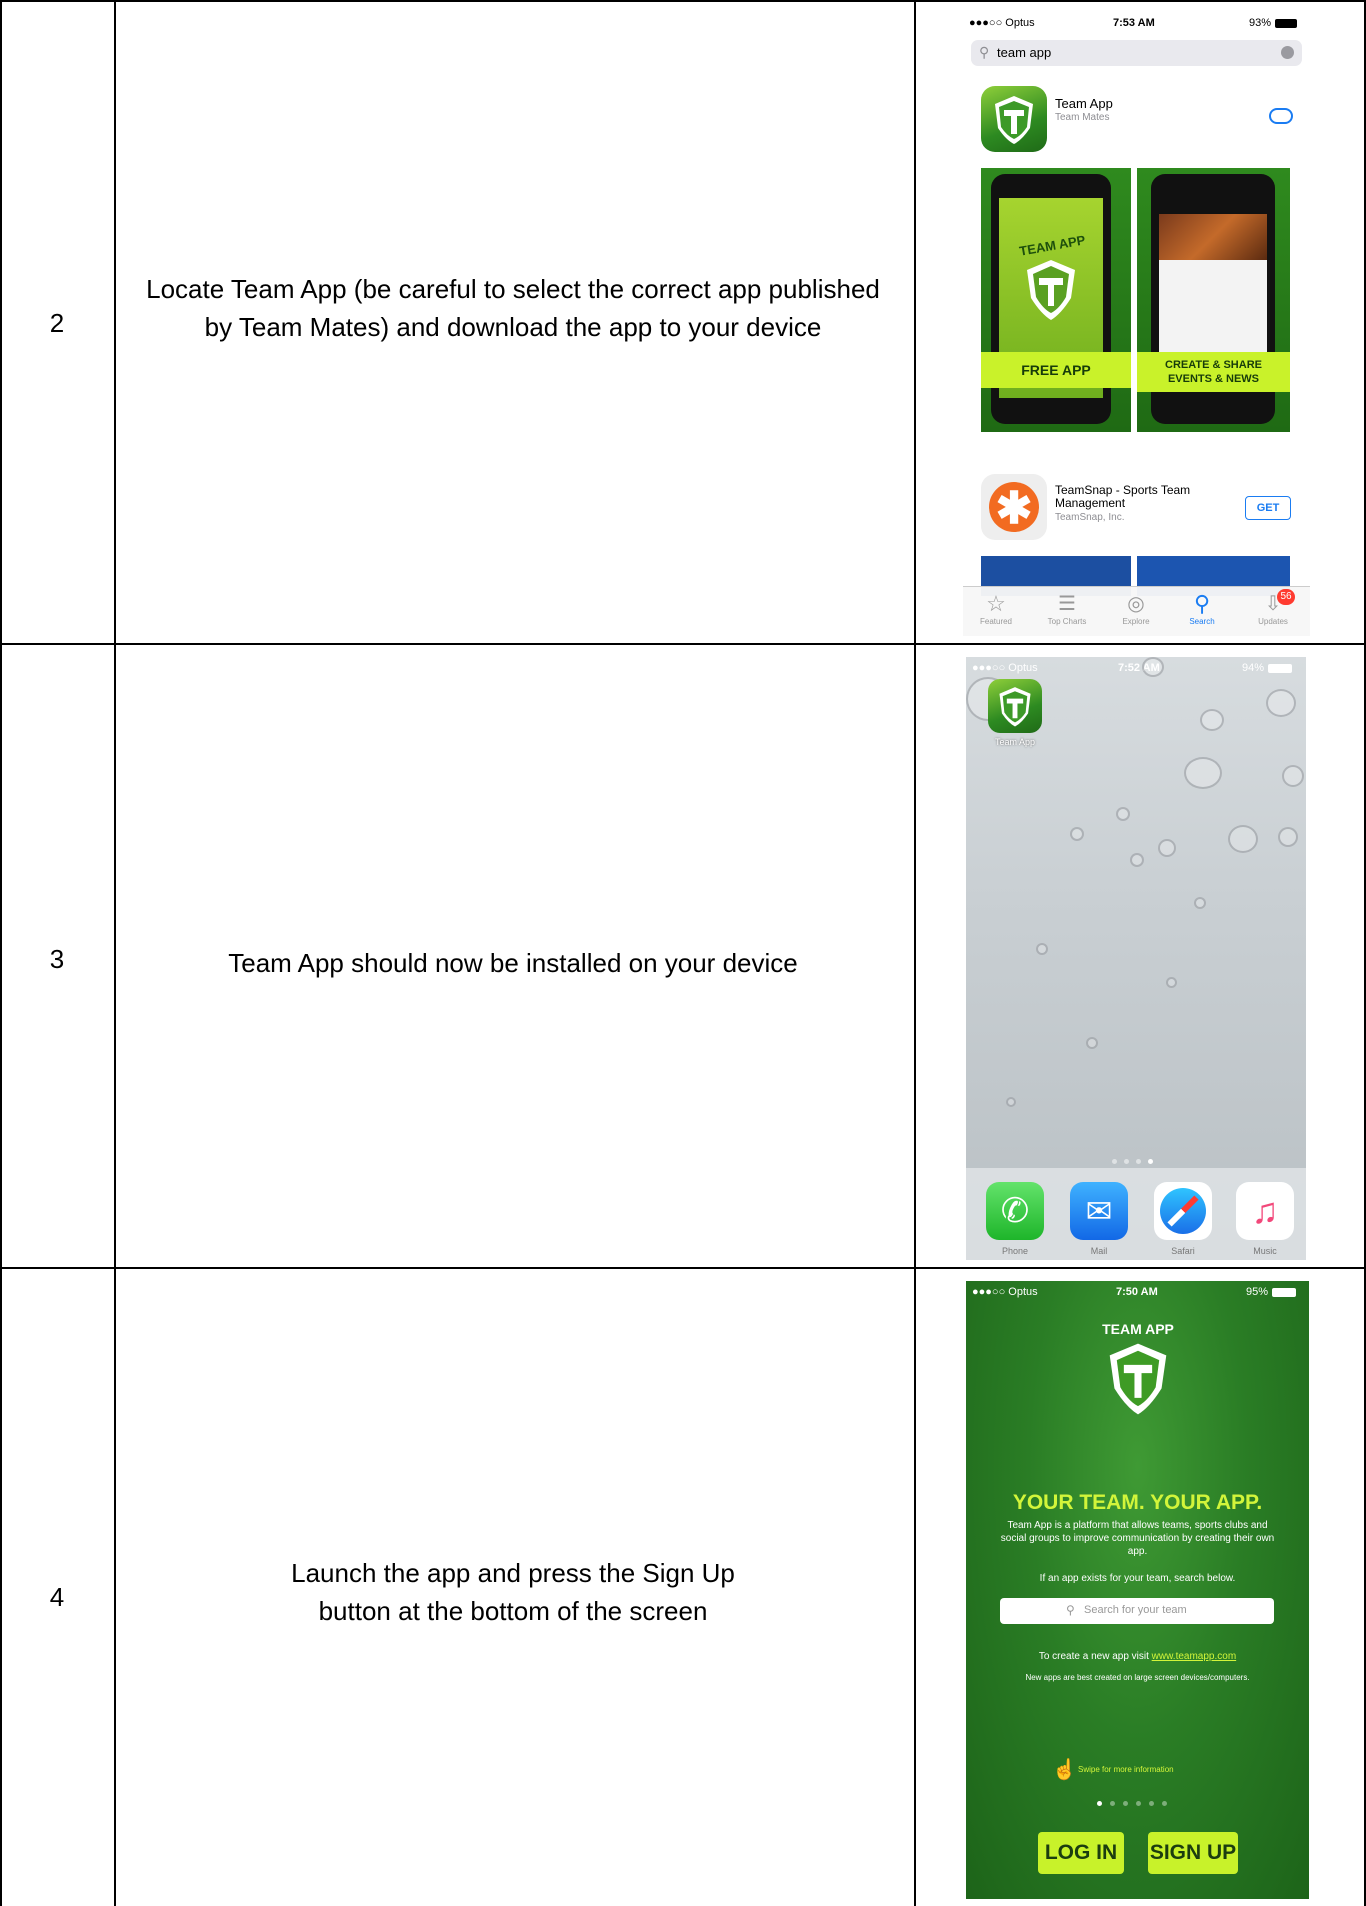 This screenshot has height=1906, width=1366. Describe the element at coordinates (1084, 103) in the screenshot. I see `result-app-name: Team App` at that location.